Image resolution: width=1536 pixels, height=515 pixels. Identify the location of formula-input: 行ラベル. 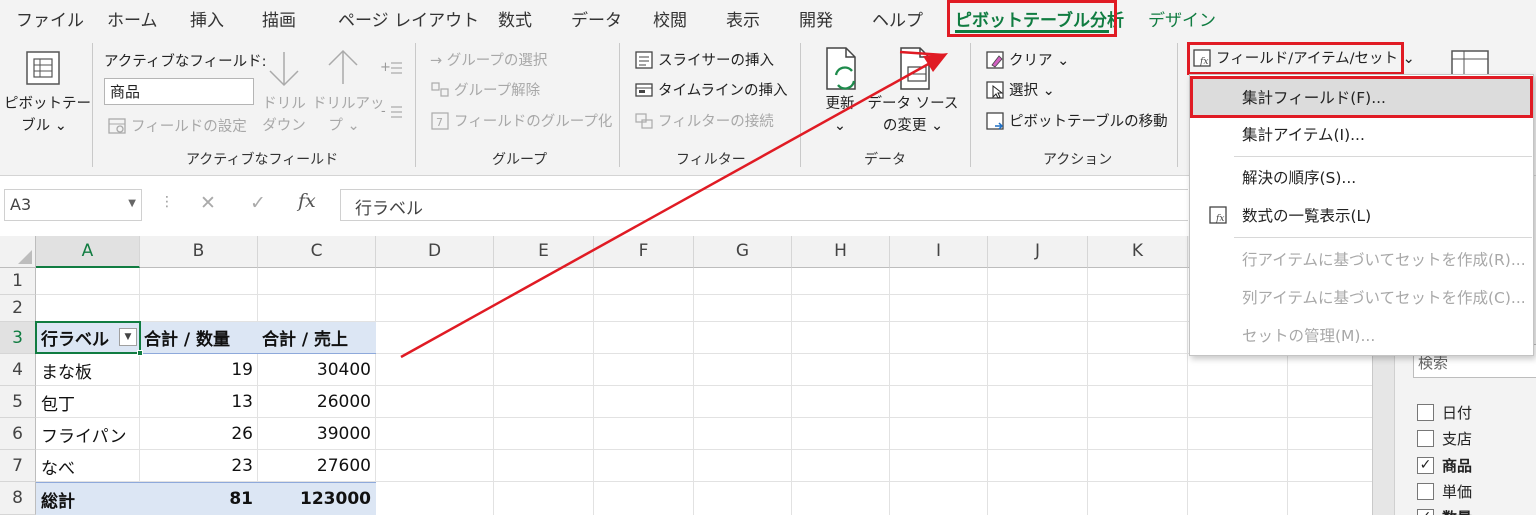
(764, 205).